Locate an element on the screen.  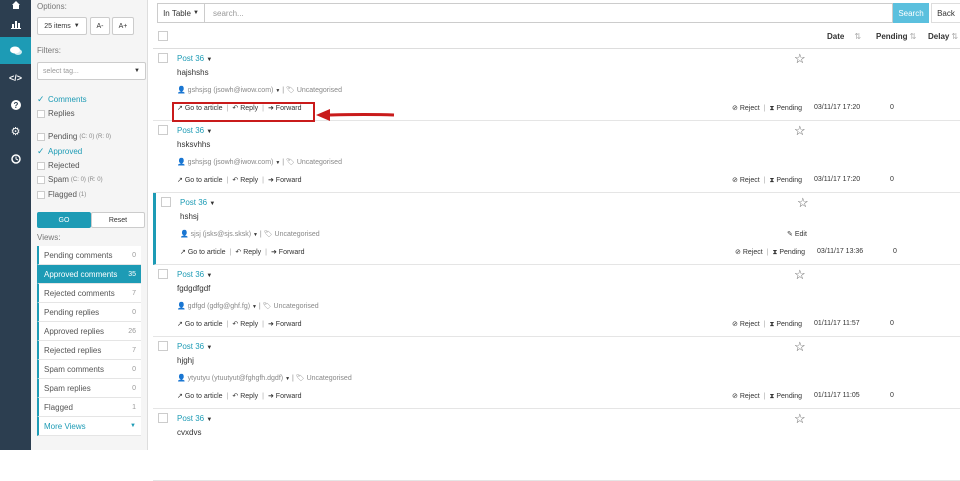
view-spam-replies: Spam replies 0 is located at coordinates (89, 388).